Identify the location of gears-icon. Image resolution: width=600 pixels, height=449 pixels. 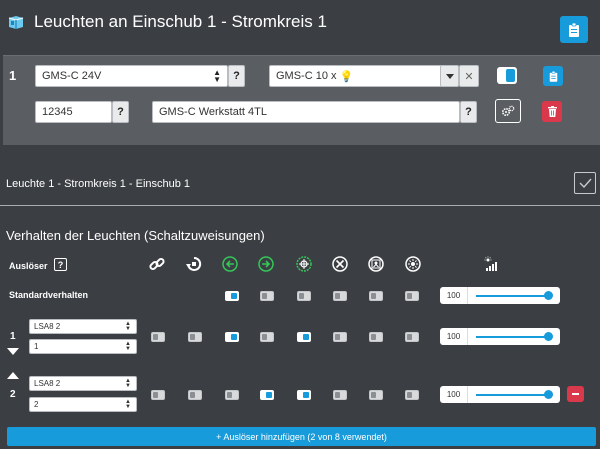
(508, 111).